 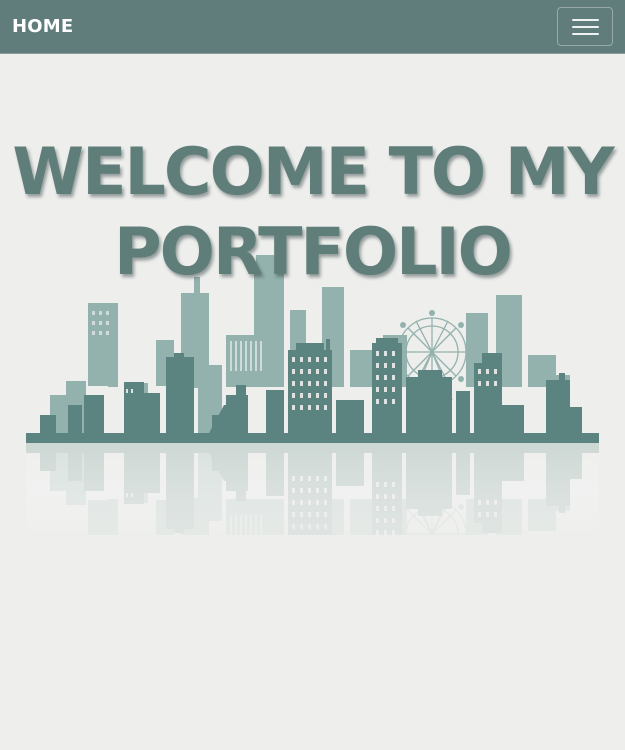 I want to click on navbar-toggle-button, so click(x=585, y=26).